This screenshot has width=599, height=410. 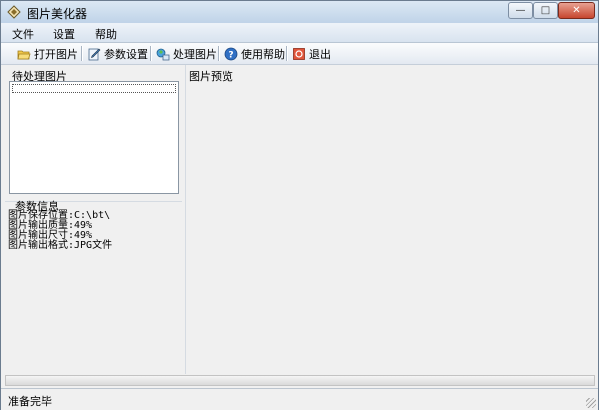 What do you see at coordinates (320, 54) in the screenshot?
I see `exit-label: 退出` at bounding box center [320, 54].